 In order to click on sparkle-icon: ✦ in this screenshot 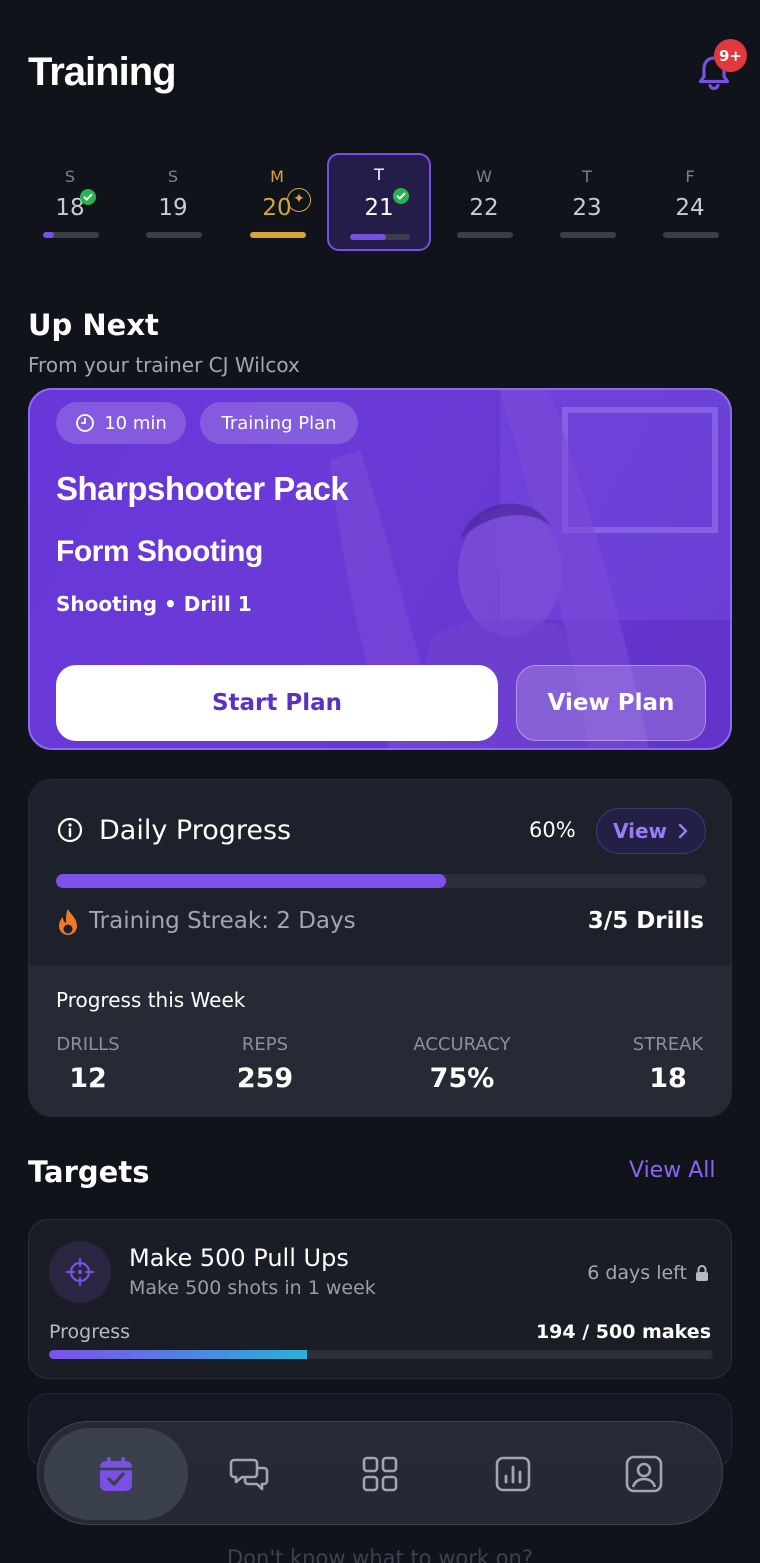, I will do `click(299, 200)`.